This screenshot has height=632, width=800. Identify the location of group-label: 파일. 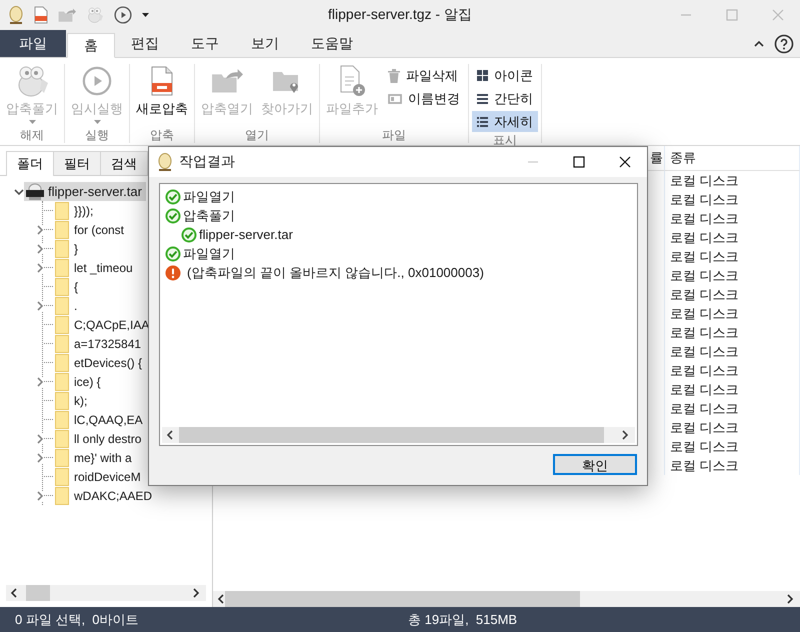
(394, 135).